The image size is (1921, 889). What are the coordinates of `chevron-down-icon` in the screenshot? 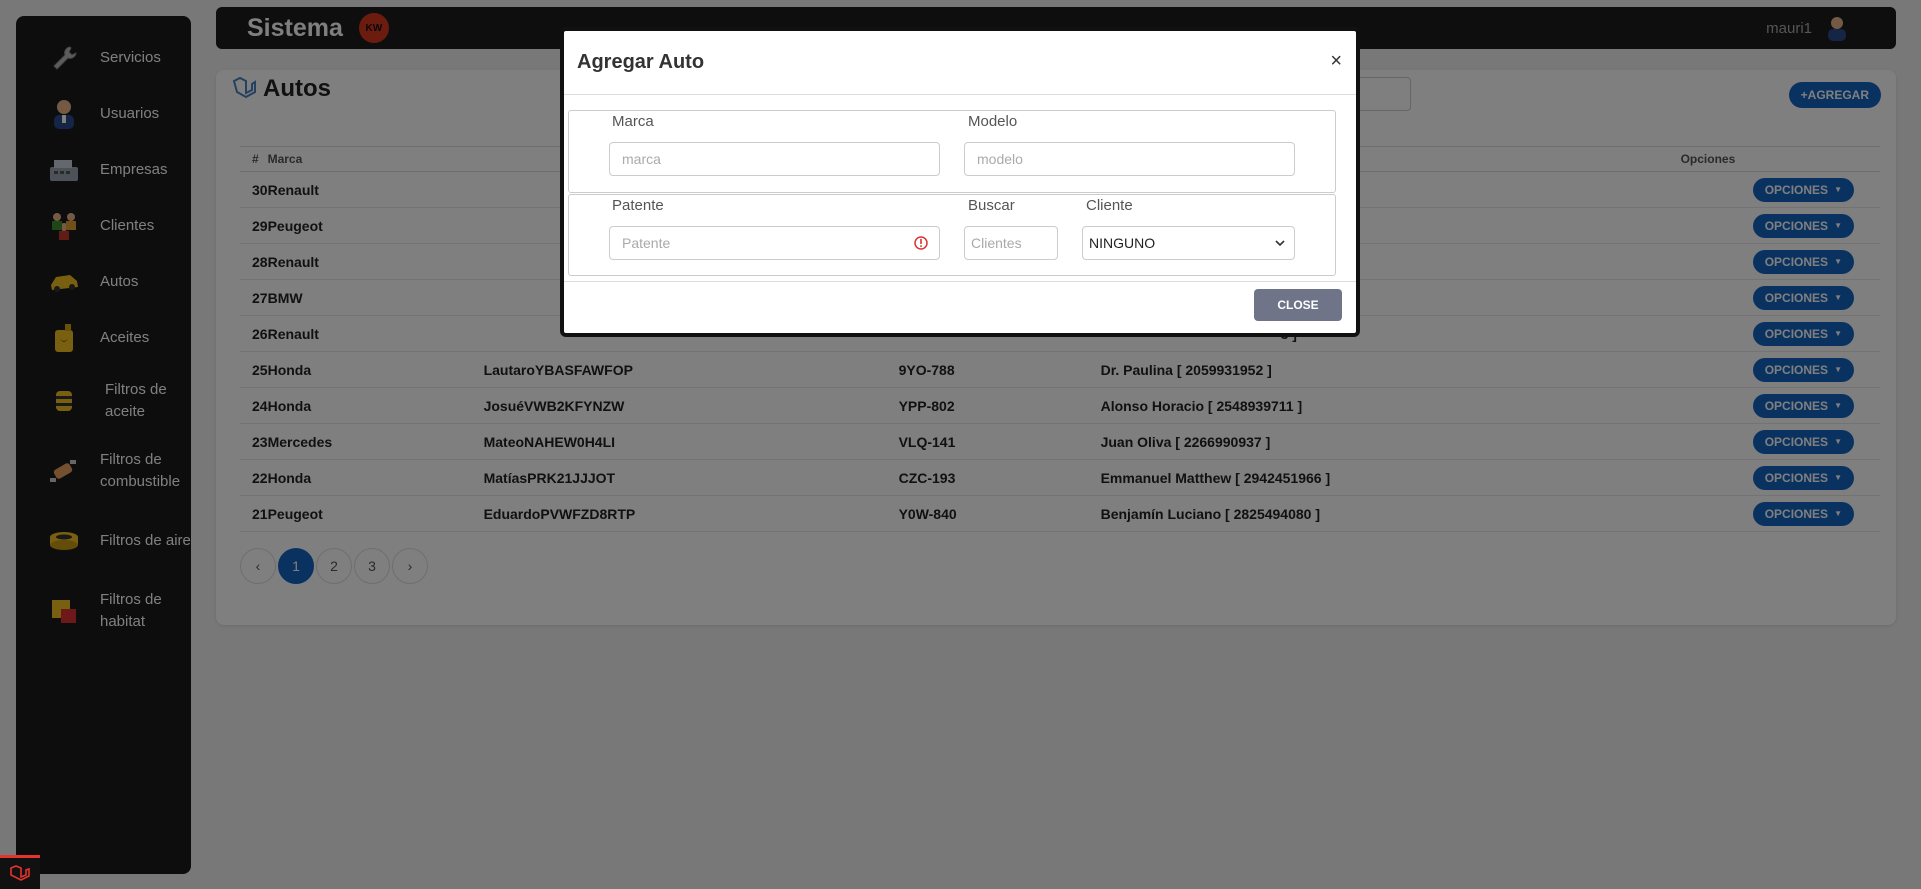 It's located at (1280, 244).